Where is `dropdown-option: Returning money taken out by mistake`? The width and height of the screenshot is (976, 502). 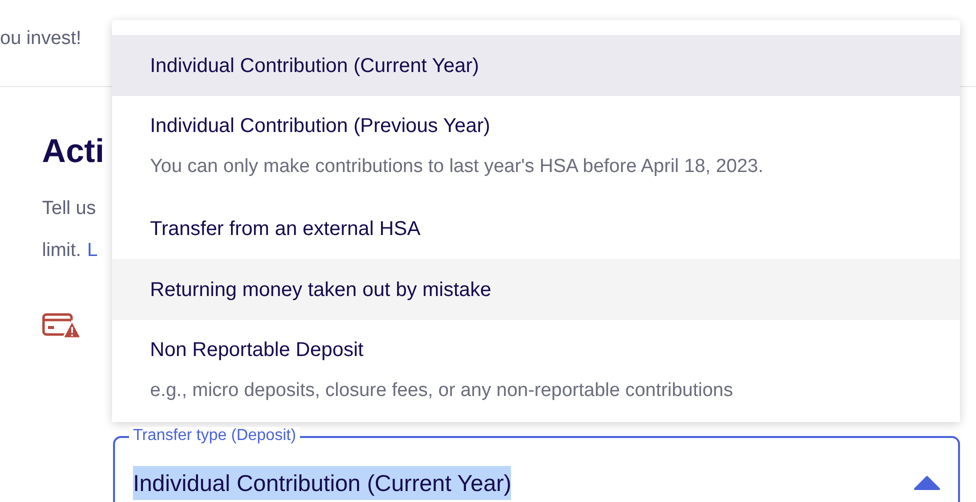 dropdown-option: Returning money taken out by mistake is located at coordinates (536, 289).